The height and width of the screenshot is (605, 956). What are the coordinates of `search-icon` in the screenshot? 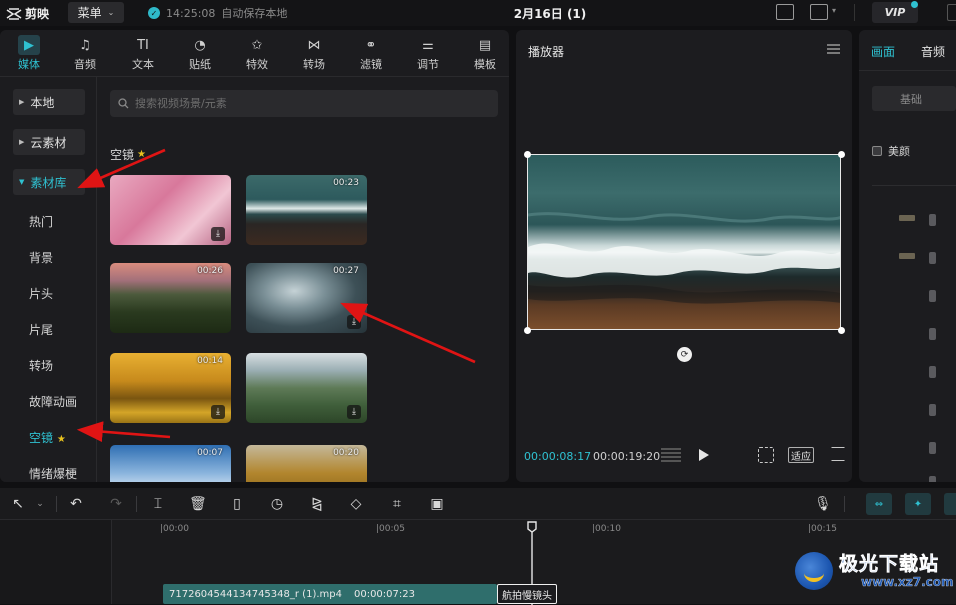 It's located at (123, 103).